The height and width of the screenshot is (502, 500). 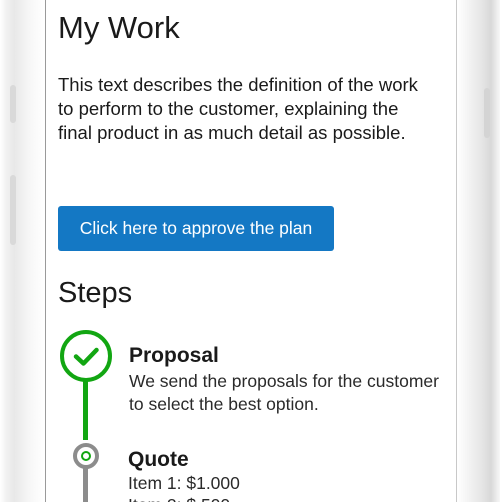 What do you see at coordinates (196, 228) in the screenshot?
I see `approve-plan-button: Click here to approve the plan` at bounding box center [196, 228].